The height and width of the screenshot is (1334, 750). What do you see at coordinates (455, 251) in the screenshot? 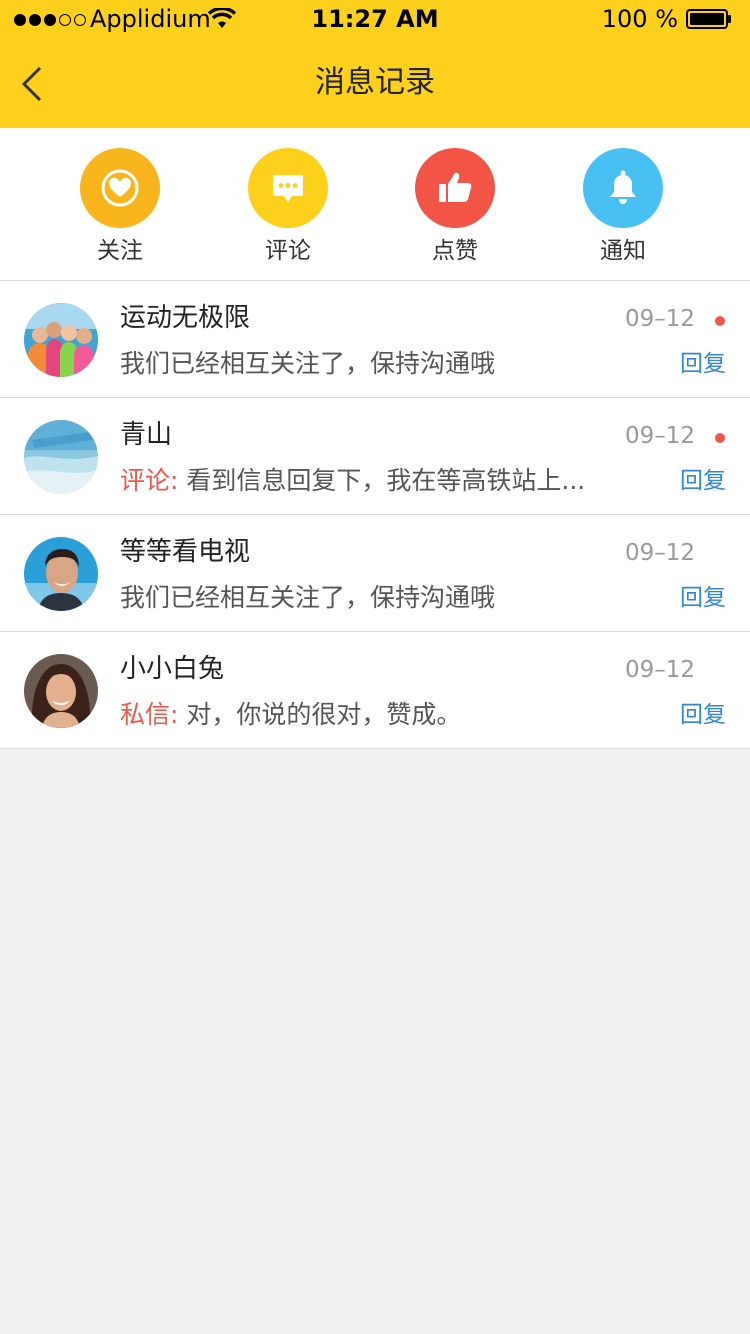
I see `category-label: 点赞` at bounding box center [455, 251].